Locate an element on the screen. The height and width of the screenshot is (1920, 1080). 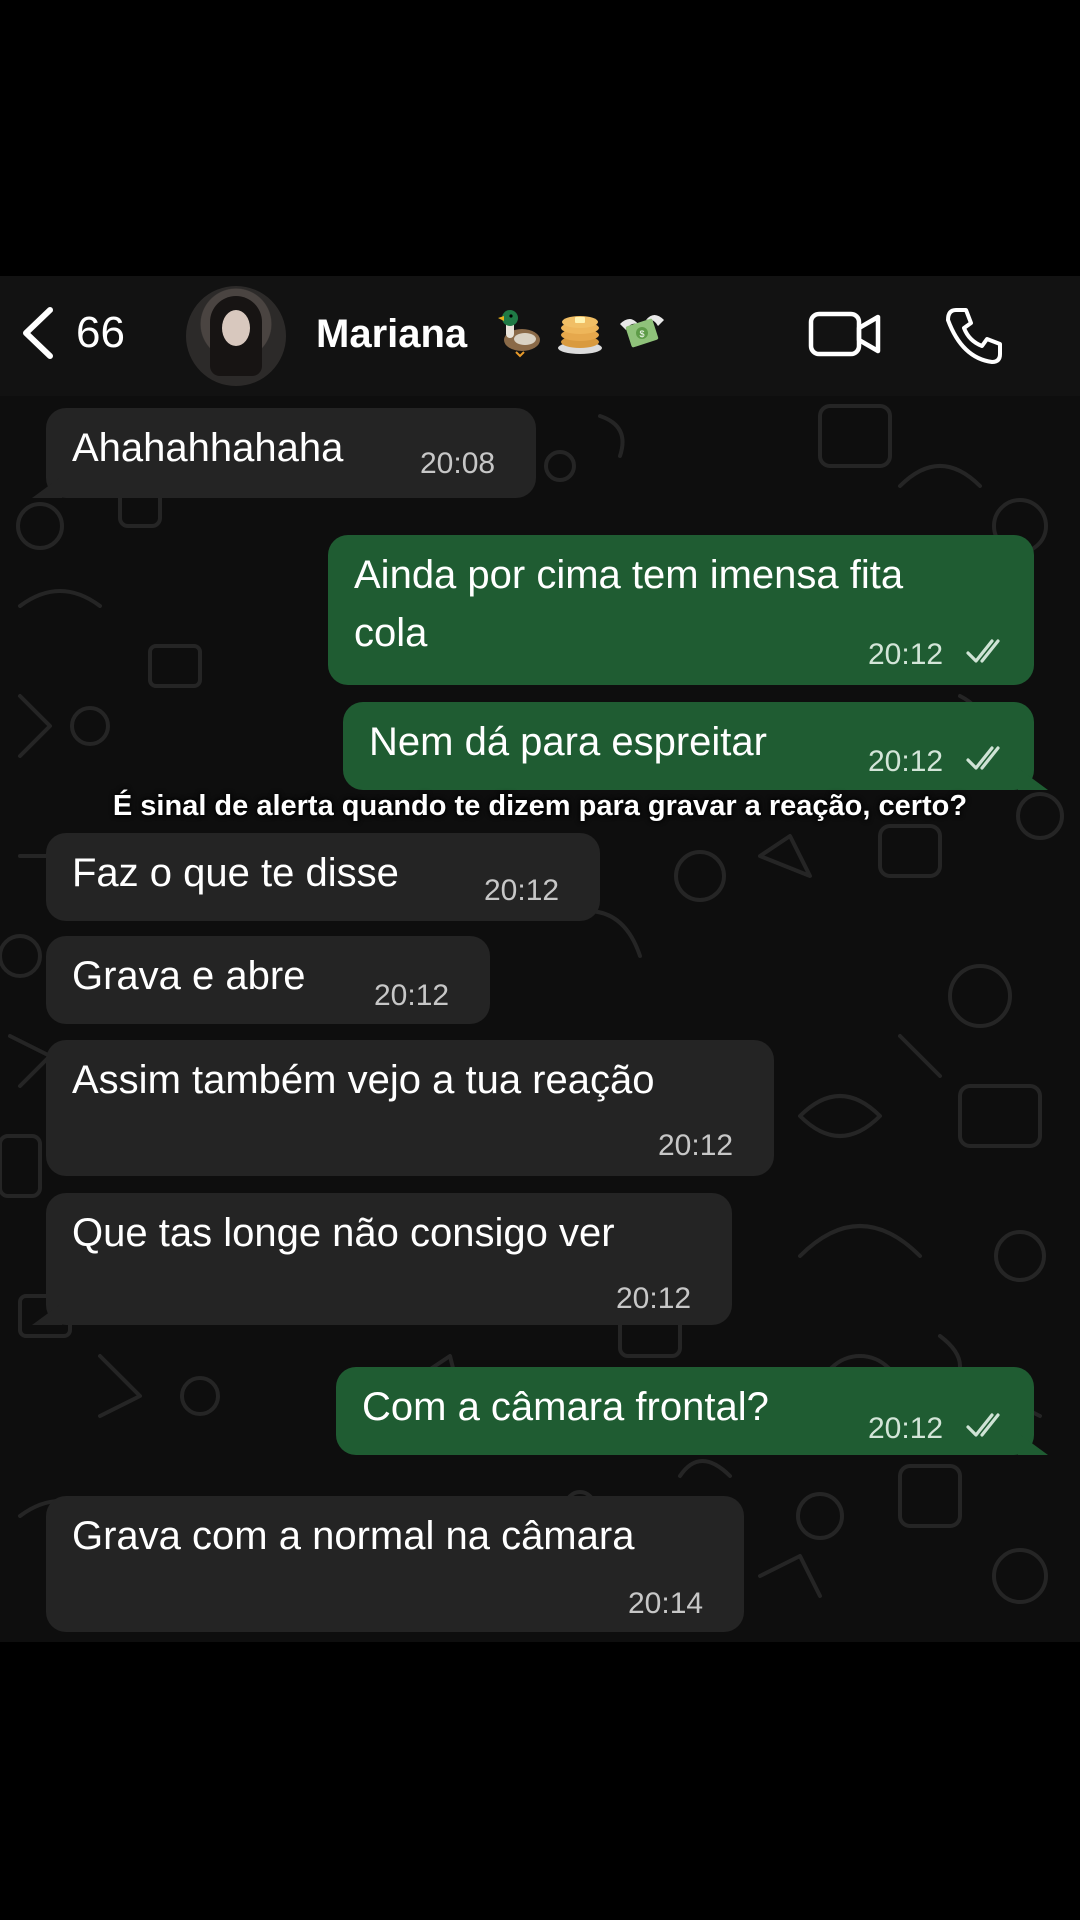
pancakes-icon is located at coordinates (580, 332).